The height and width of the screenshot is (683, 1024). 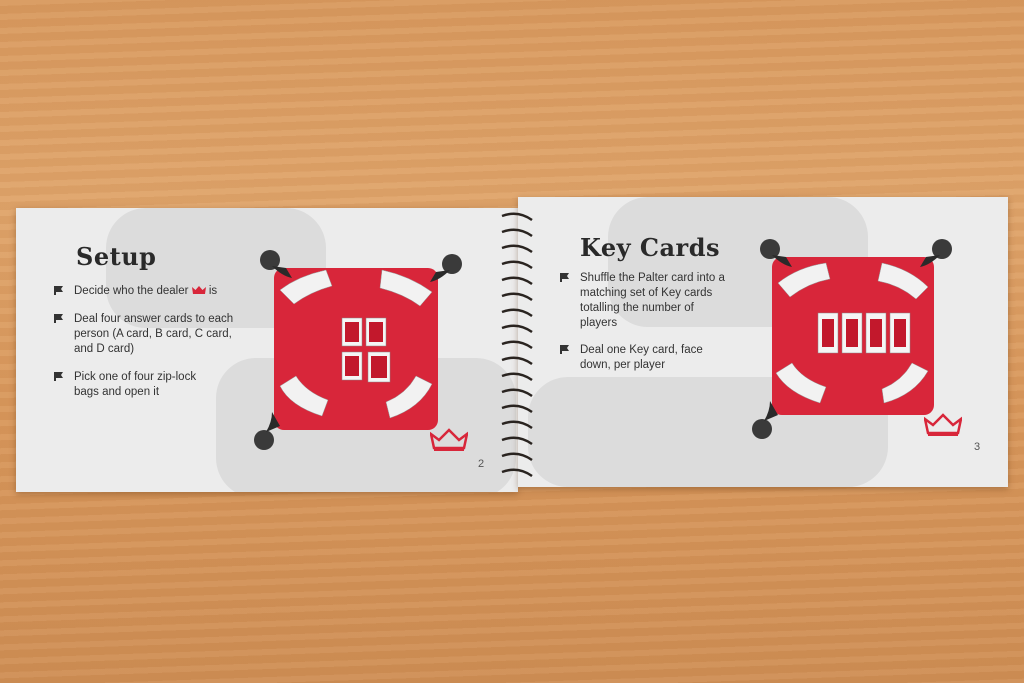 What do you see at coordinates (481, 464) in the screenshot?
I see `page-number: 2` at bounding box center [481, 464].